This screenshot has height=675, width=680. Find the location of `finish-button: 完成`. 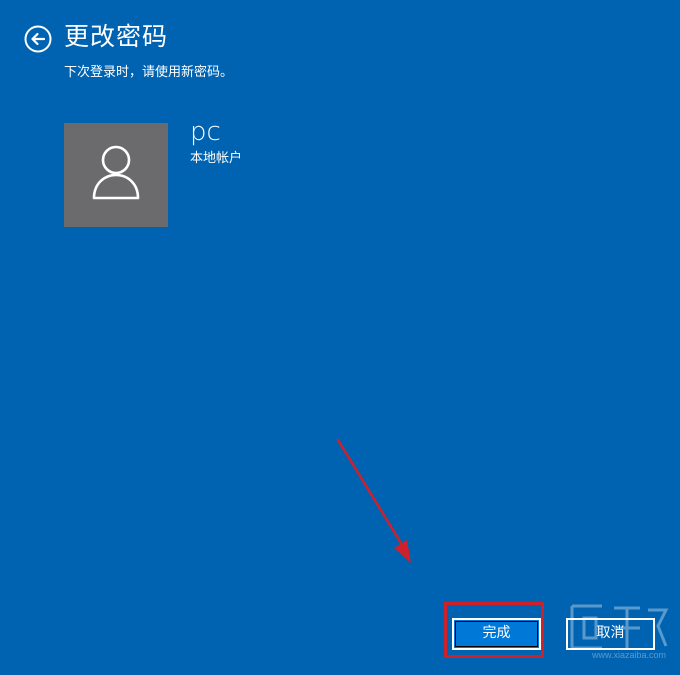

finish-button: 完成 is located at coordinates (496, 634).